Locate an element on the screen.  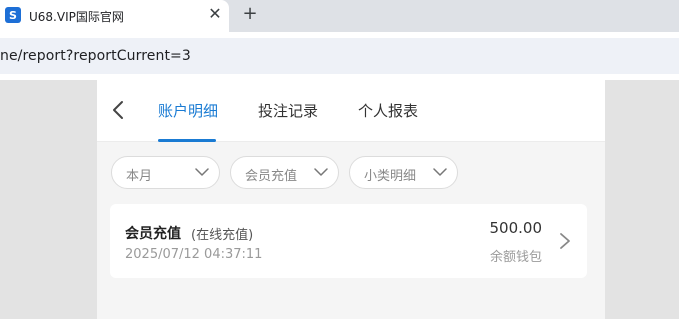
tab-bet-records: 投注记录 is located at coordinates (288, 110).